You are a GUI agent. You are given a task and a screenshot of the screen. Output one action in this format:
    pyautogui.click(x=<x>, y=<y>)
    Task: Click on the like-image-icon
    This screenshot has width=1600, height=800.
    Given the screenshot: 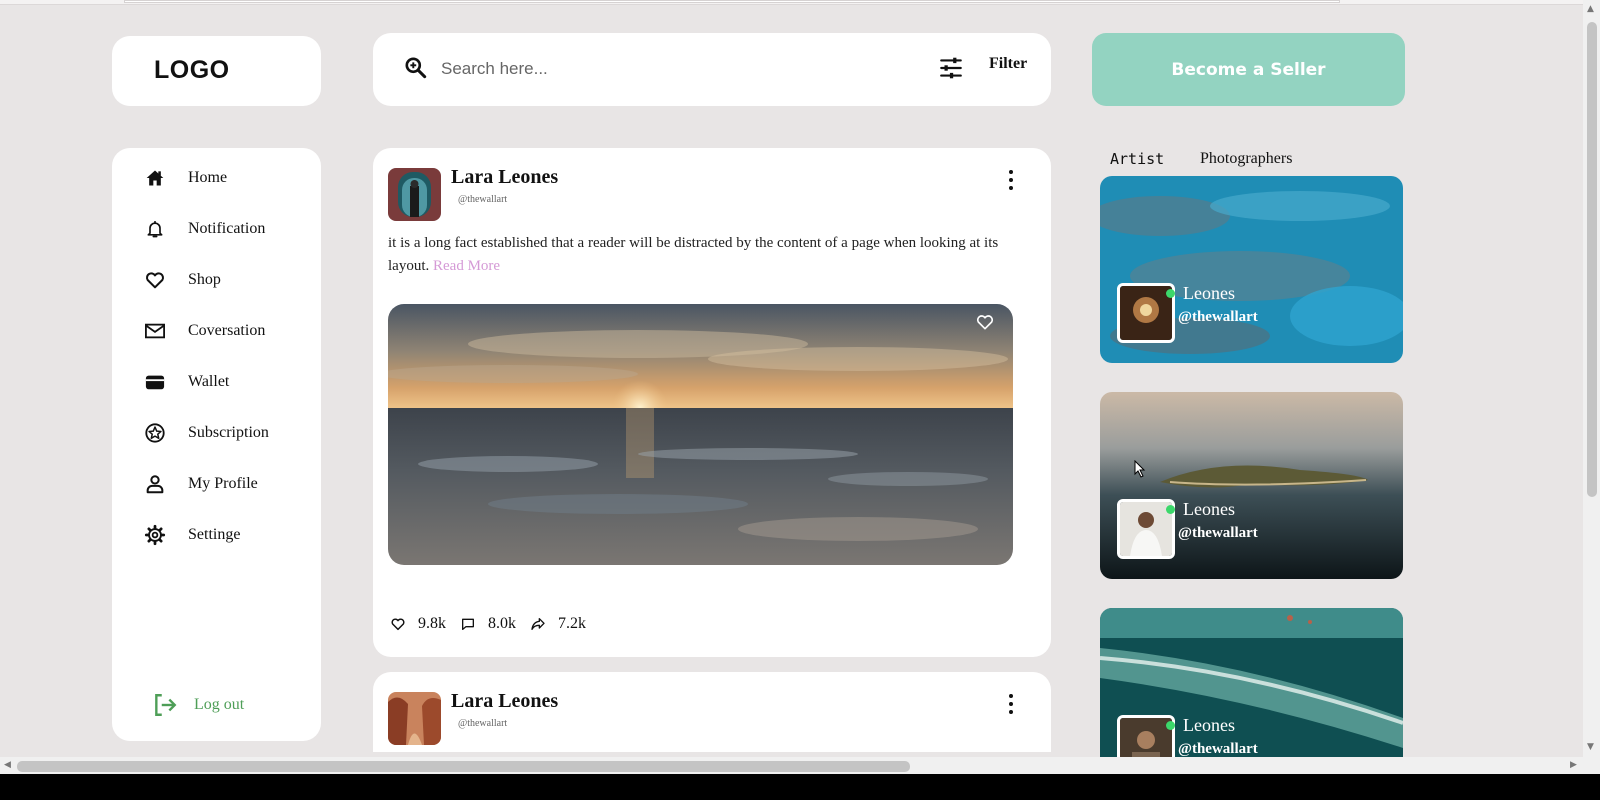 What is the action you would take?
    pyautogui.click(x=985, y=322)
    